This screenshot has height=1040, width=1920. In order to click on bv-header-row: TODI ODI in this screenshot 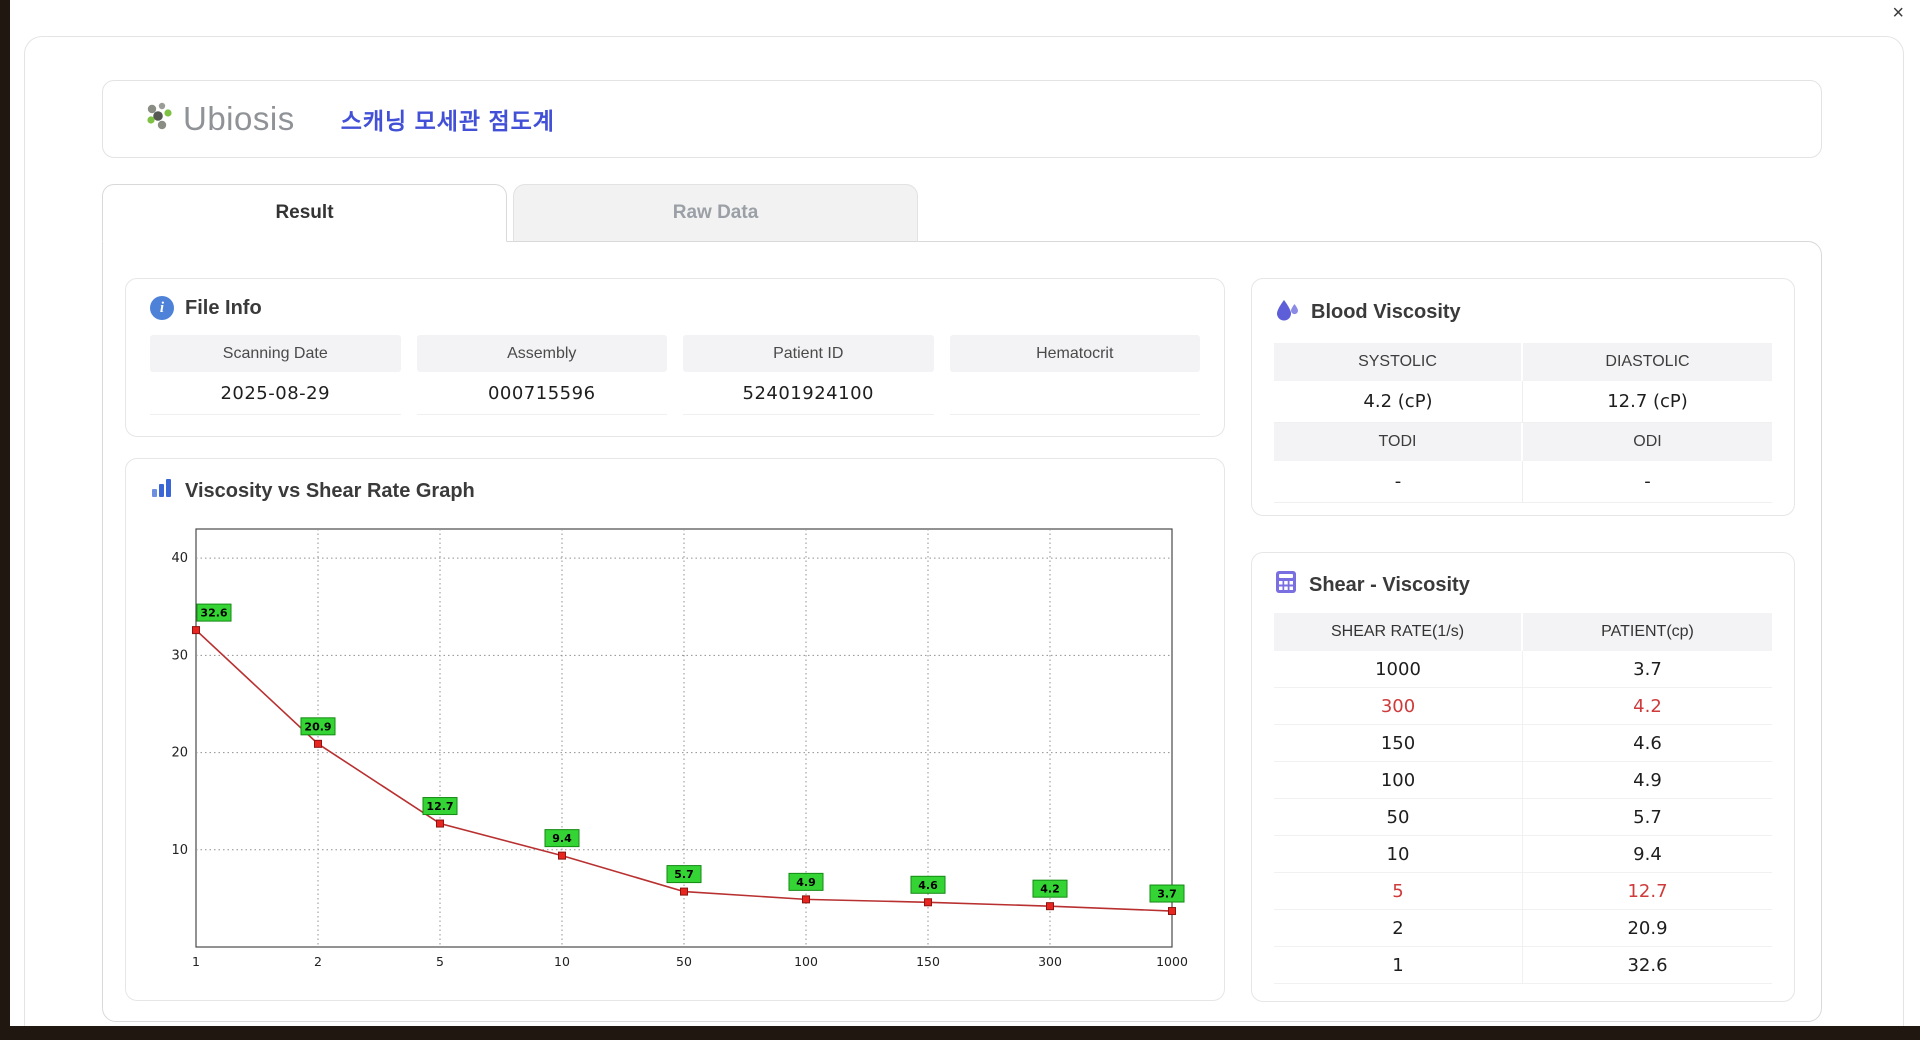, I will do `click(1523, 442)`.